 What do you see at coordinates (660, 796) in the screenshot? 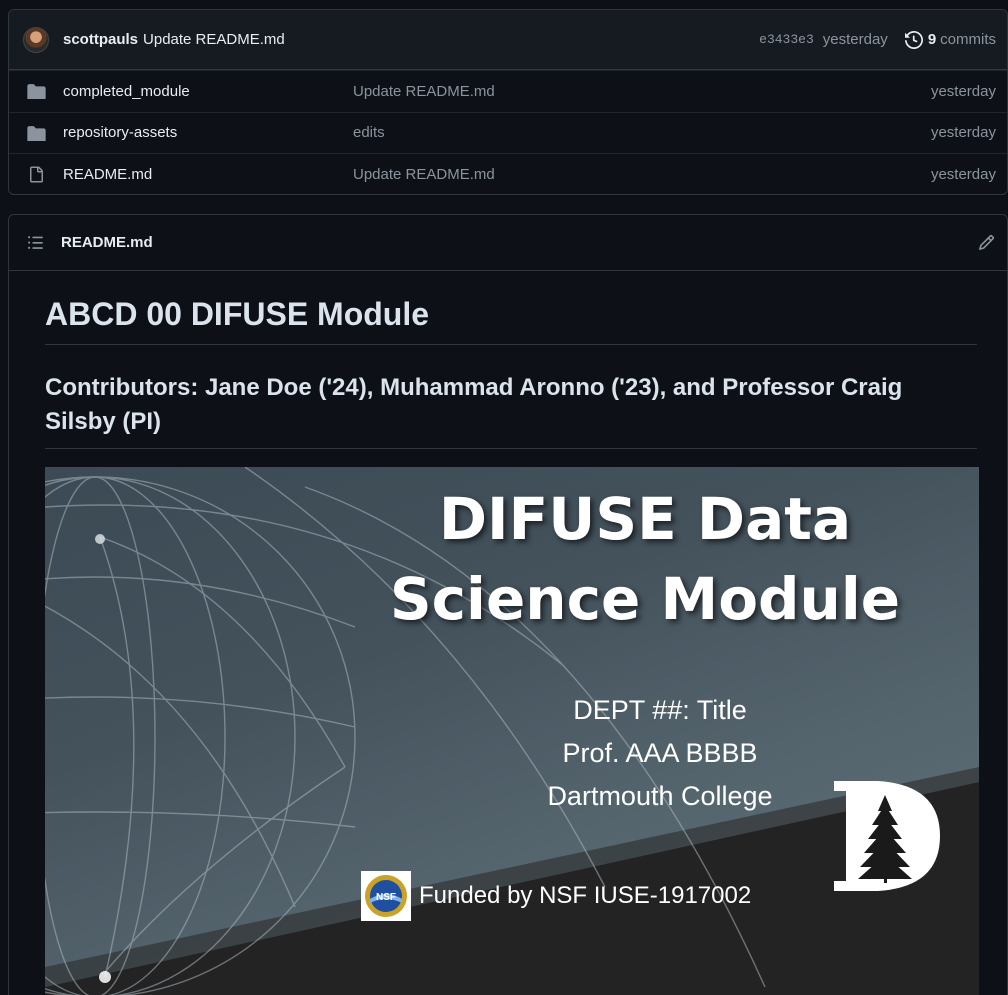
I see `banner-institution: Dartmouth College` at bounding box center [660, 796].